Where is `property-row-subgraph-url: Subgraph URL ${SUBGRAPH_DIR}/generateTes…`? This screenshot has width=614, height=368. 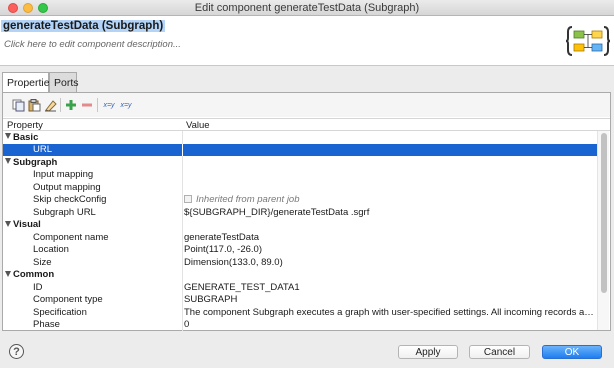 property-row-subgraph-url: Subgraph URL ${SUBGRAPH_DIR}/generateTes… is located at coordinates (300, 212).